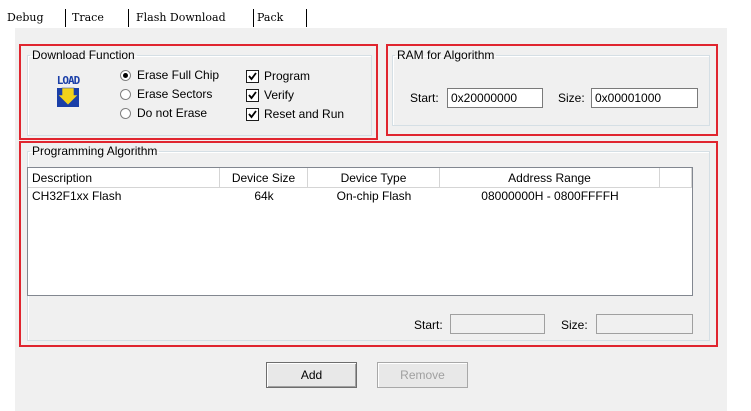 Image resolution: width=751 pixels, height=411 pixels. Describe the element at coordinates (25, 18) in the screenshot. I see `tab-debug: Debug` at that location.